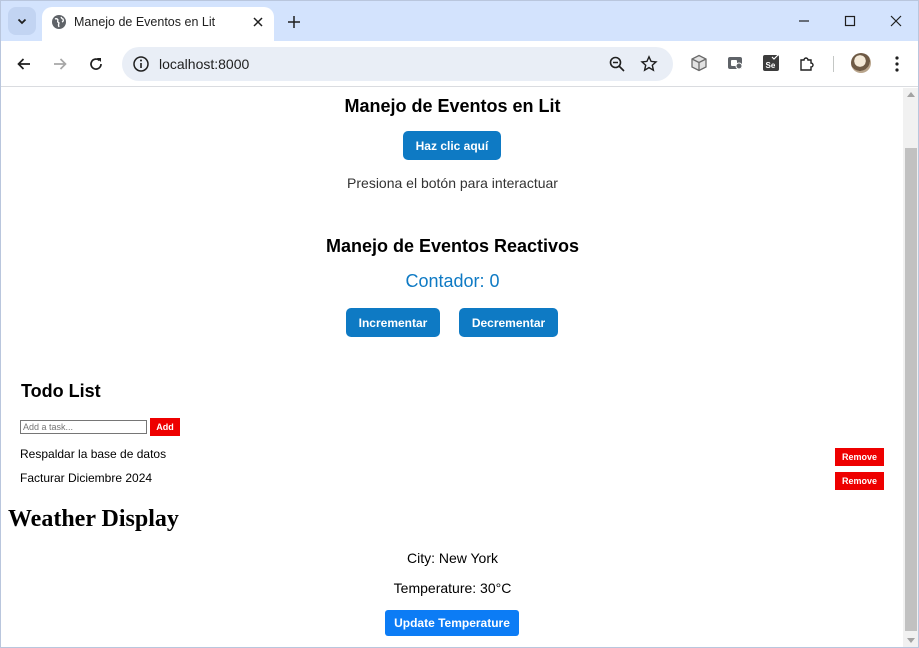 Image resolution: width=919 pixels, height=648 pixels. I want to click on maximize-button, so click(850, 21).